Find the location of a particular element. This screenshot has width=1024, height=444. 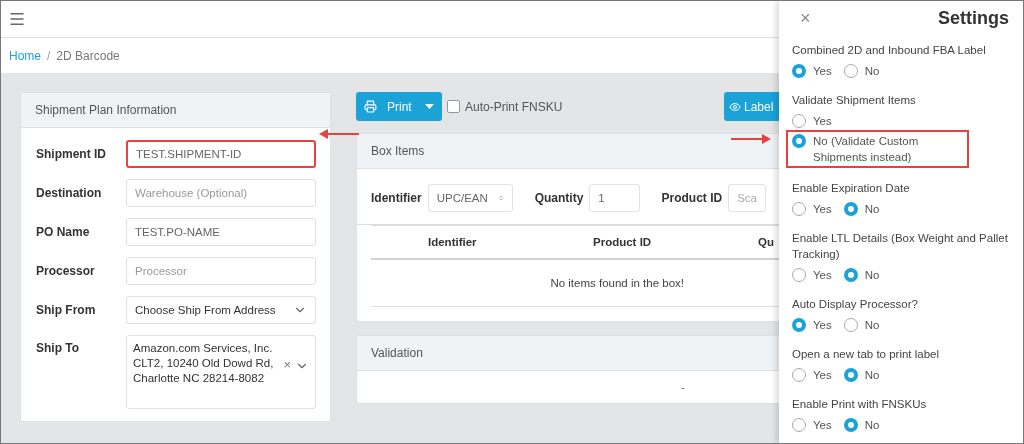

select-field: Choose Ship From Address is located at coordinates (221, 310).